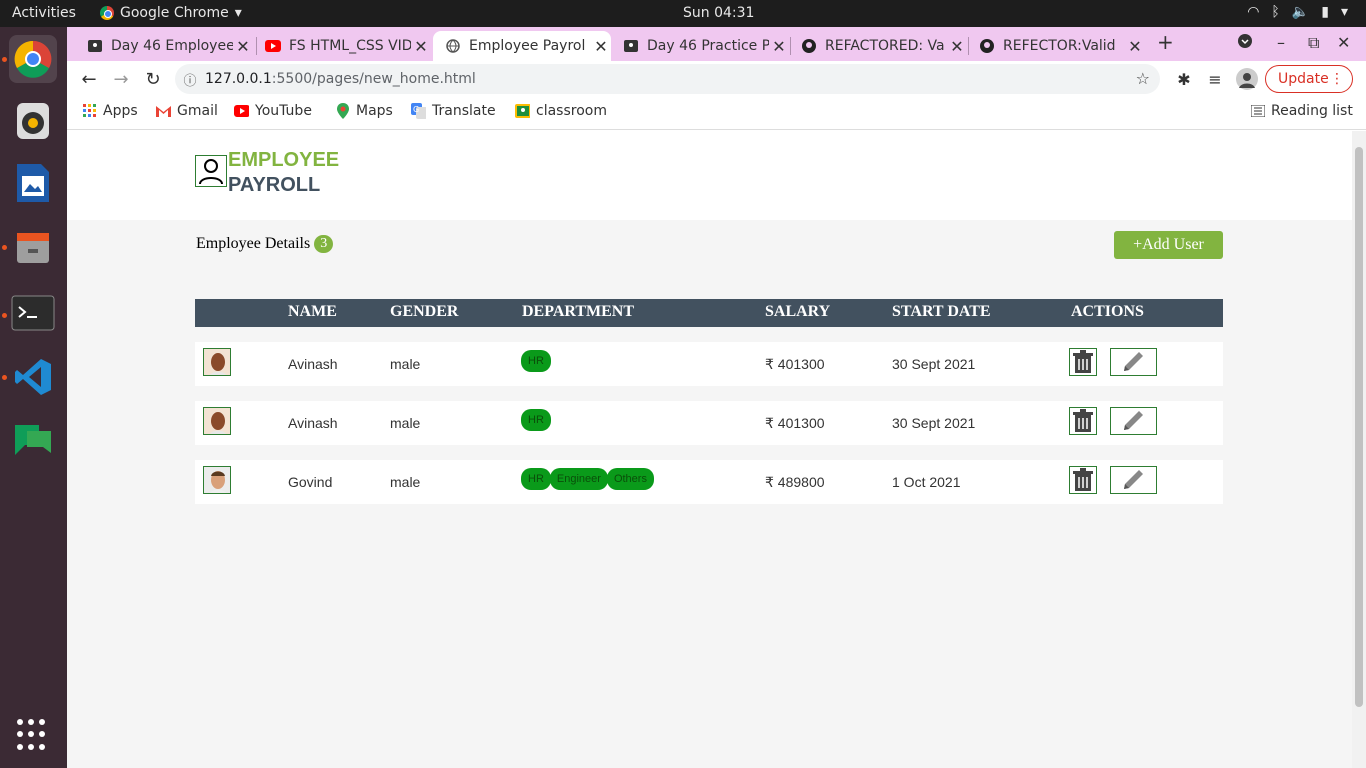 This screenshot has height=768, width=1366. I want to click on status-area: ◠ ᛒ 🔈 ▮ ▾, so click(1297, 12).